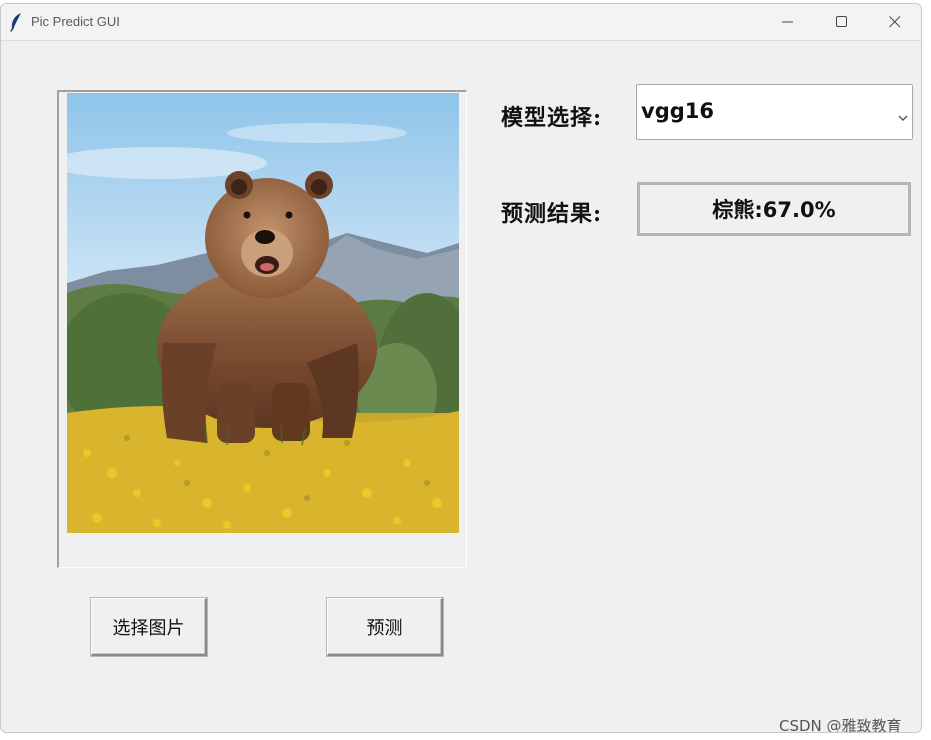 The image size is (931, 740). What do you see at coordinates (385, 627) in the screenshot?
I see `predict-button: 预测` at bounding box center [385, 627].